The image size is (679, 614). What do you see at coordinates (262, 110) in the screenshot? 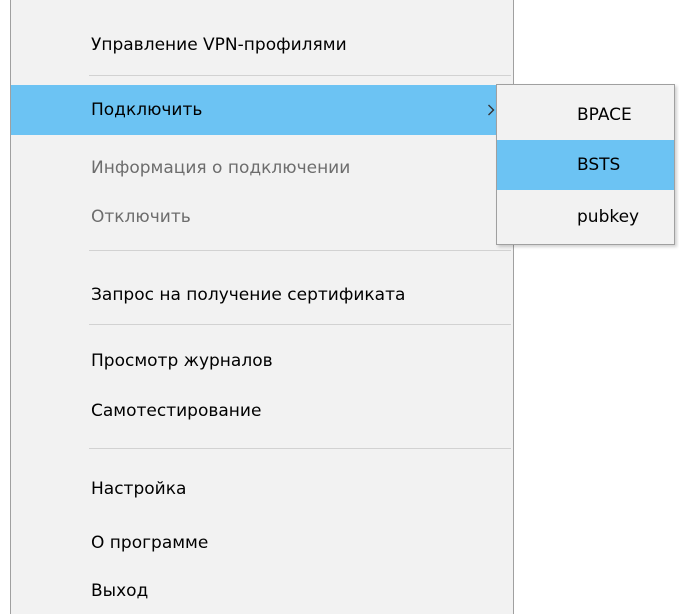
I see `menu-item-connect: Подключить` at bounding box center [262, 110].